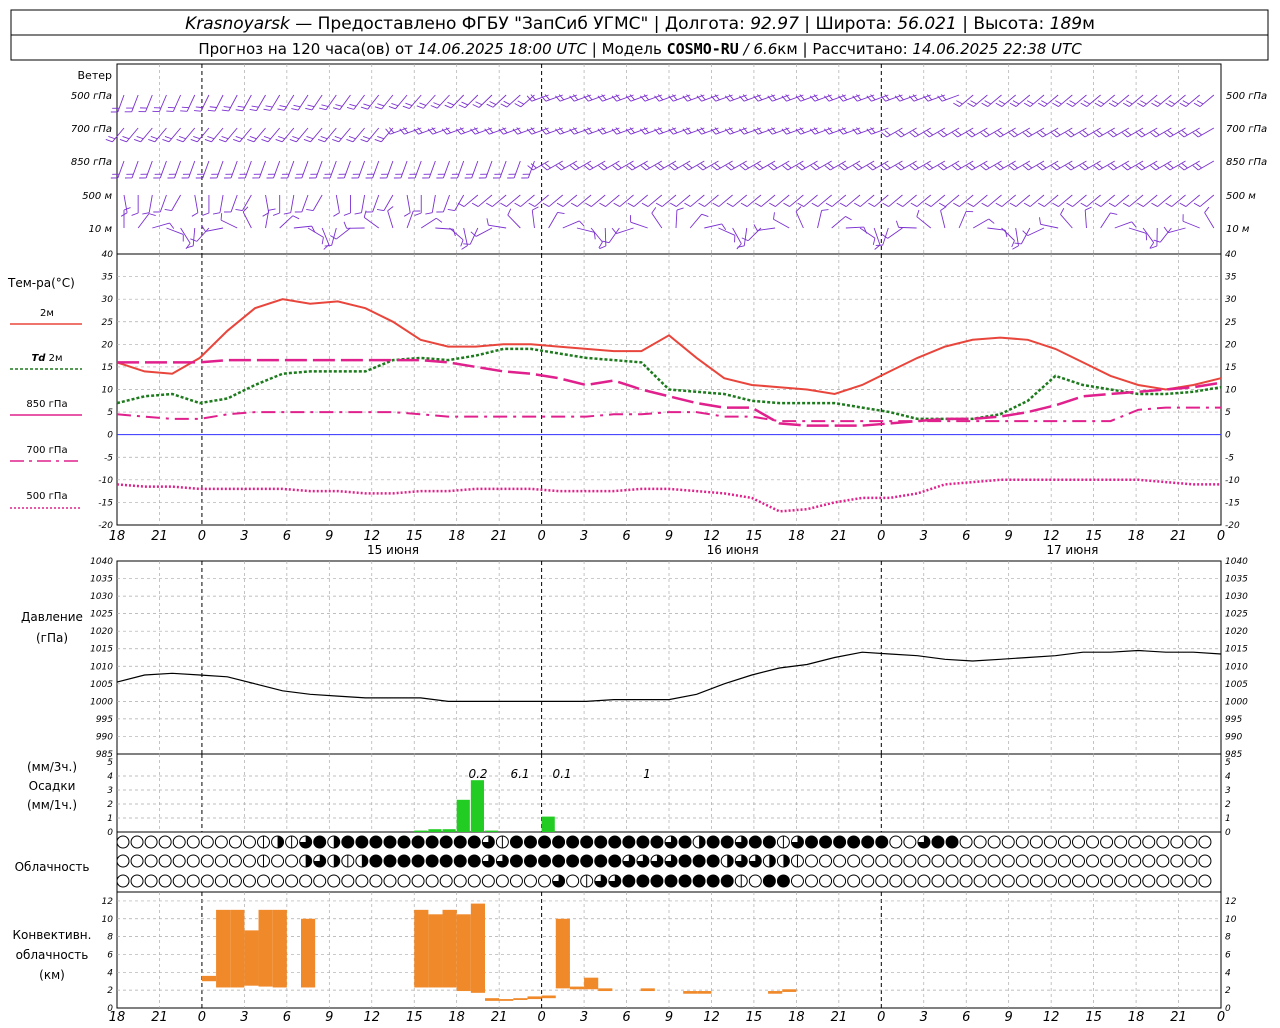 The width and height of the screenshot is (1280, 1028). Describe the element at coordinates (1072, 550) in the screenshot. I see `day-label: 17 июня` at that location.